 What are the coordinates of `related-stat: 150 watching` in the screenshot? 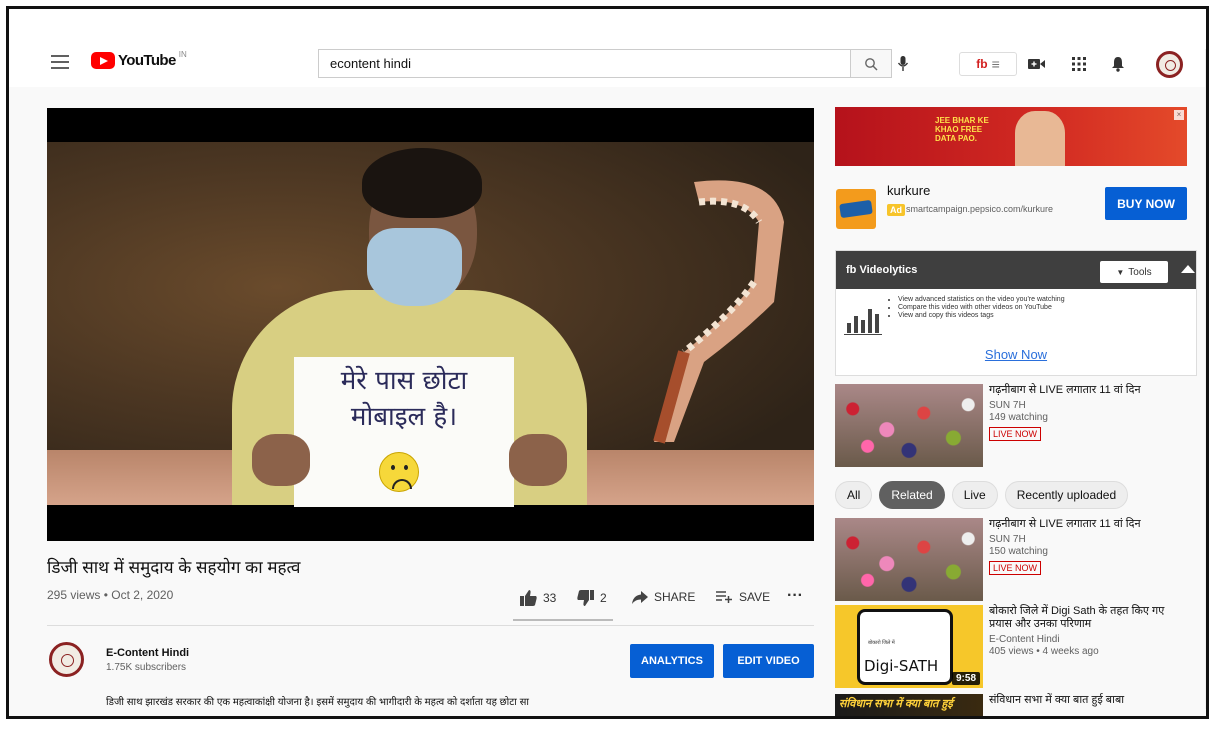 It's located at (1018, 551).